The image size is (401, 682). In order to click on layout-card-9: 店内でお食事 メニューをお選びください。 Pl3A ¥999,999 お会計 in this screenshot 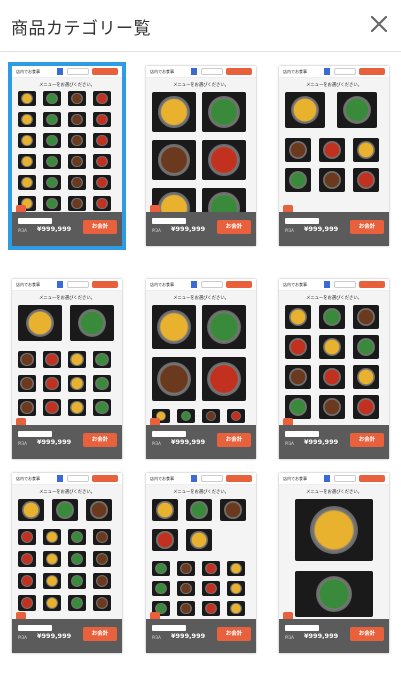, I will do `click(334, 563)`.